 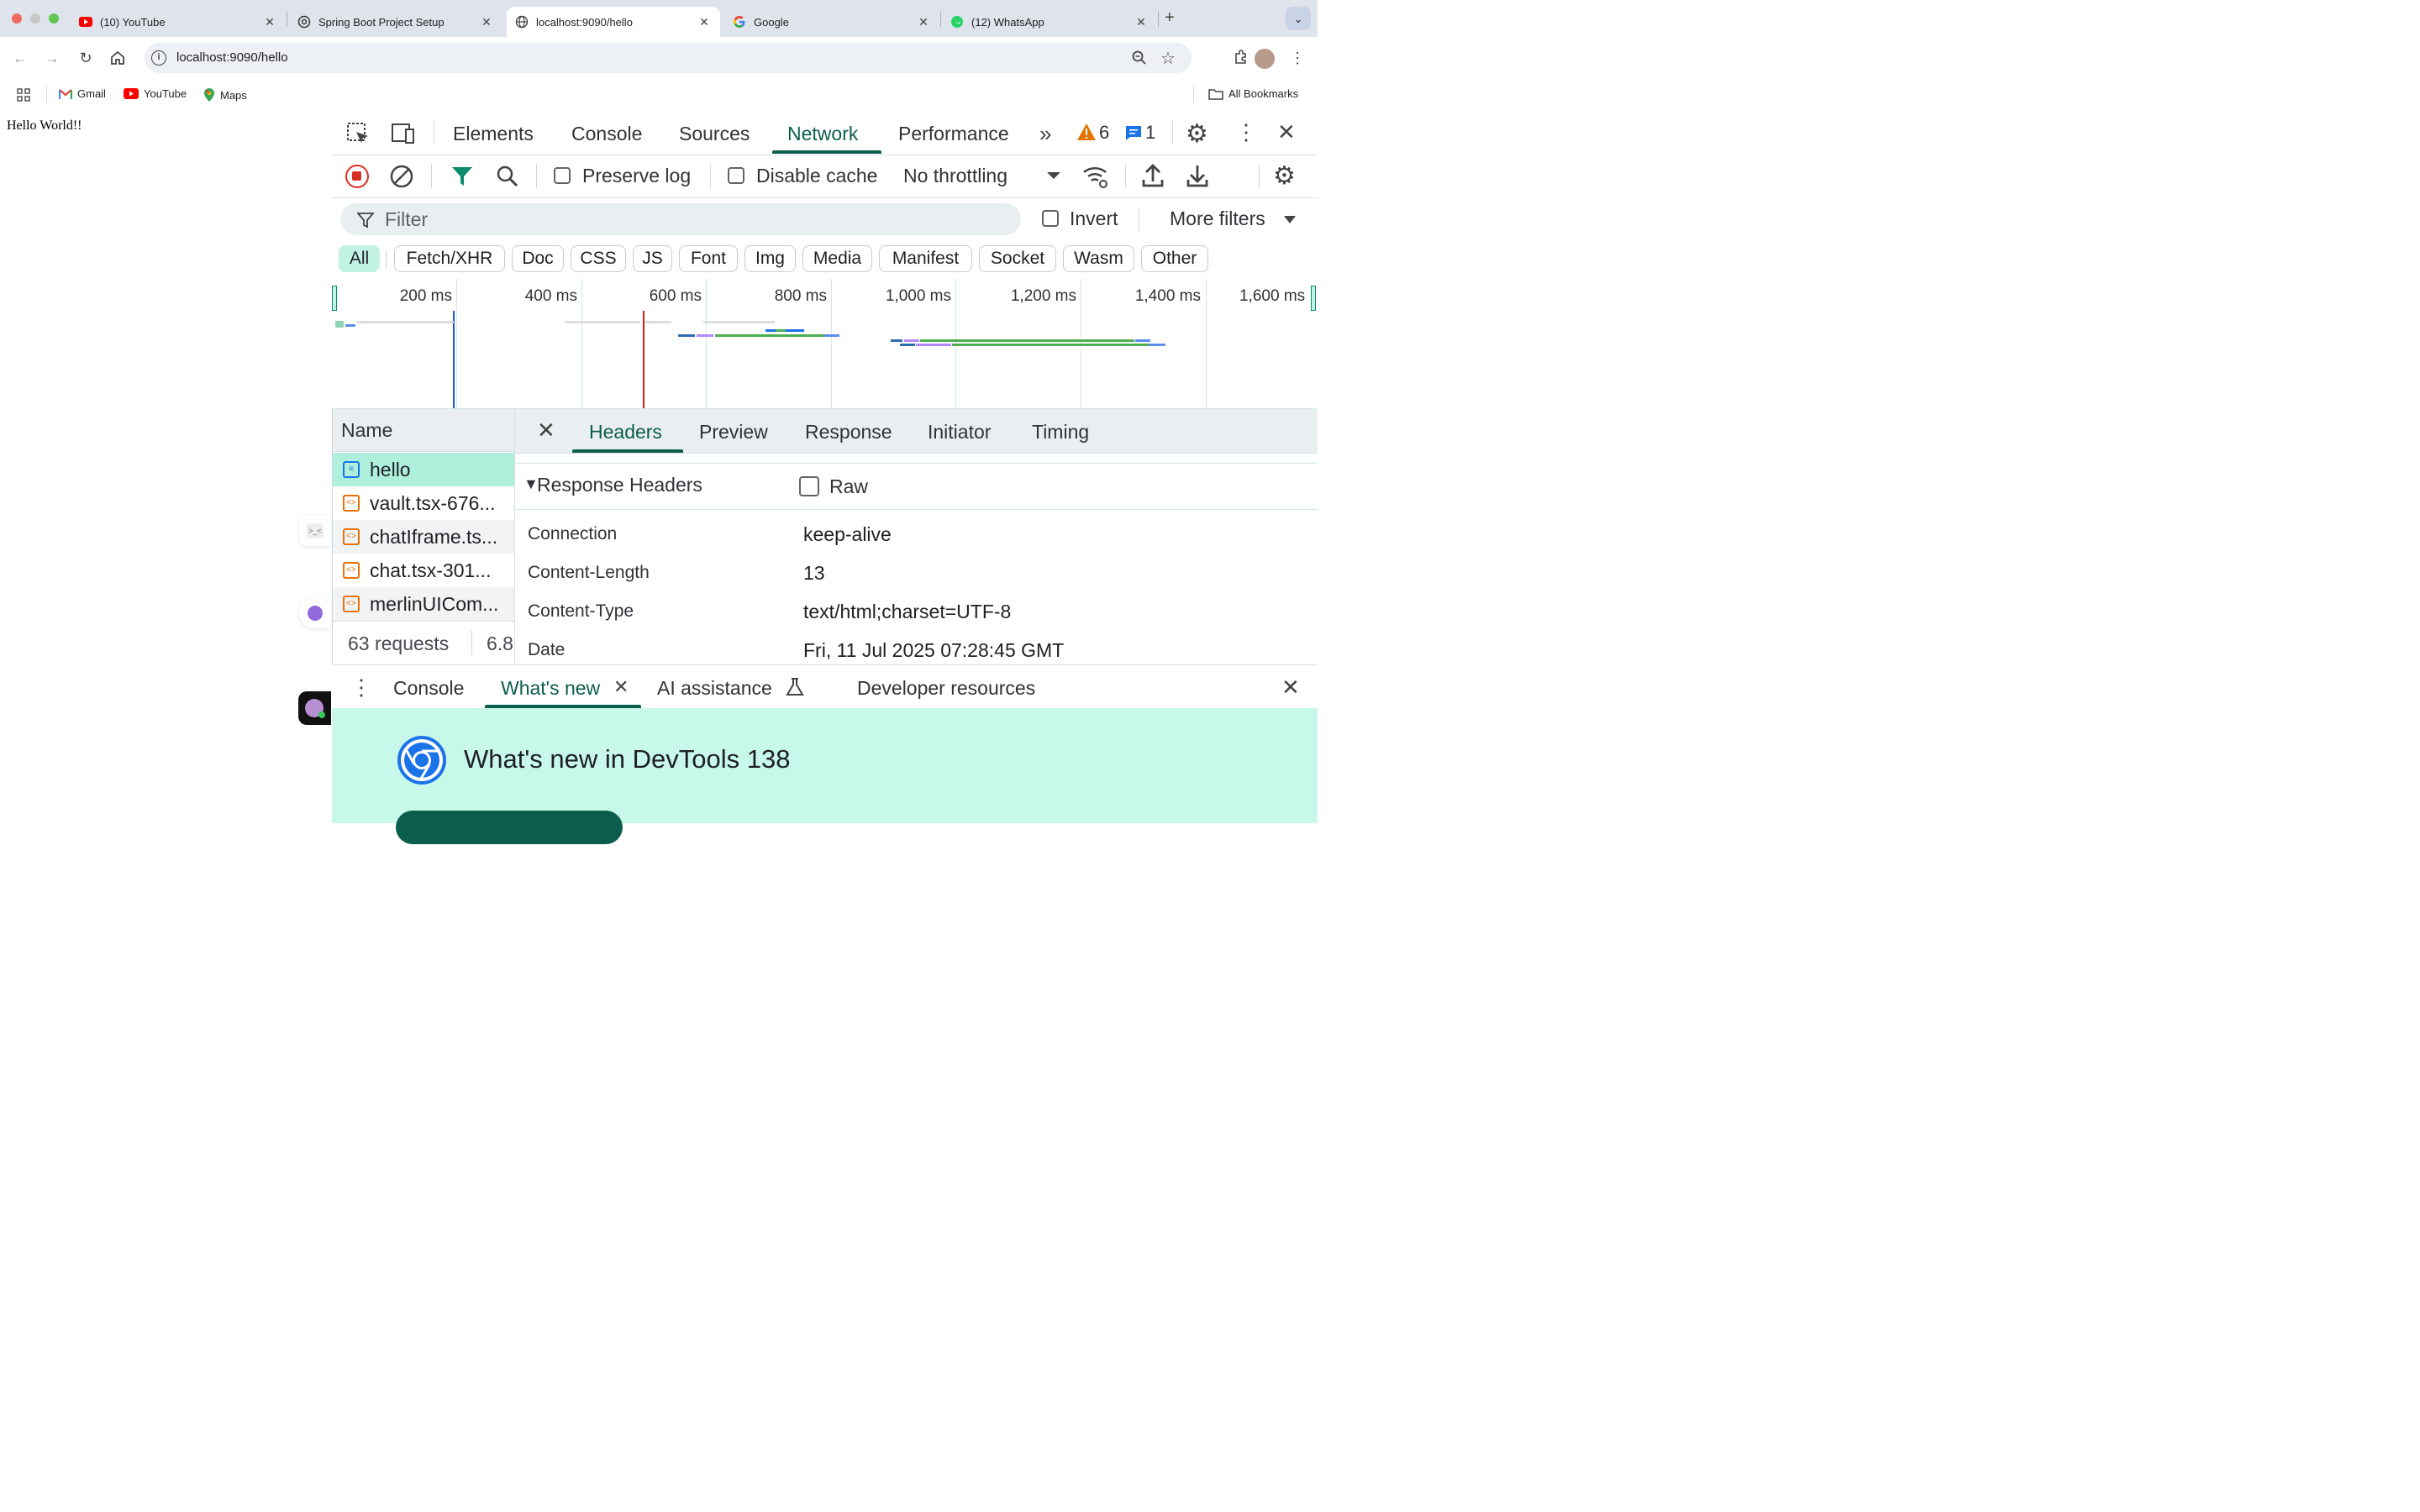 I want to click on close-devtools-icon: ✕, so click(x=1286, y=132).